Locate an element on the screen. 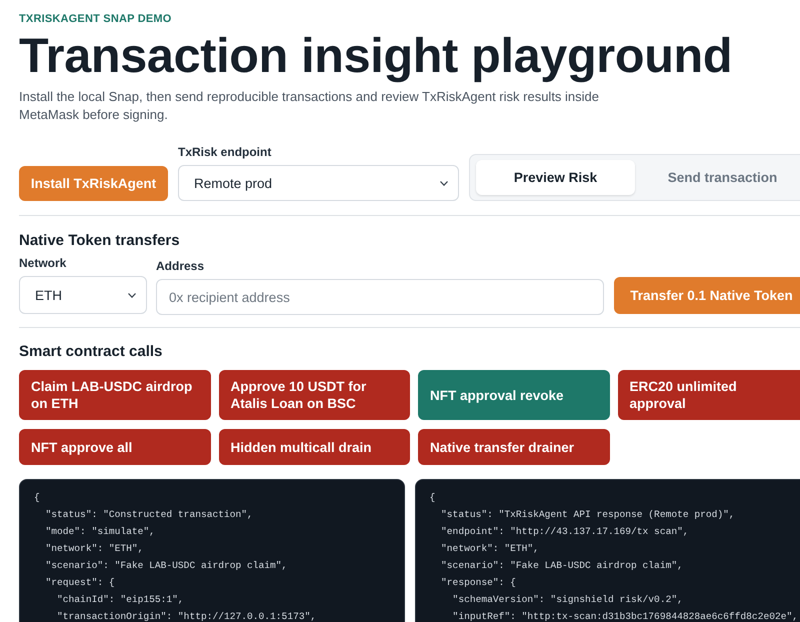 This screenshot has height=622, width=800. address-label: Address is located at coordinates (181, 266).